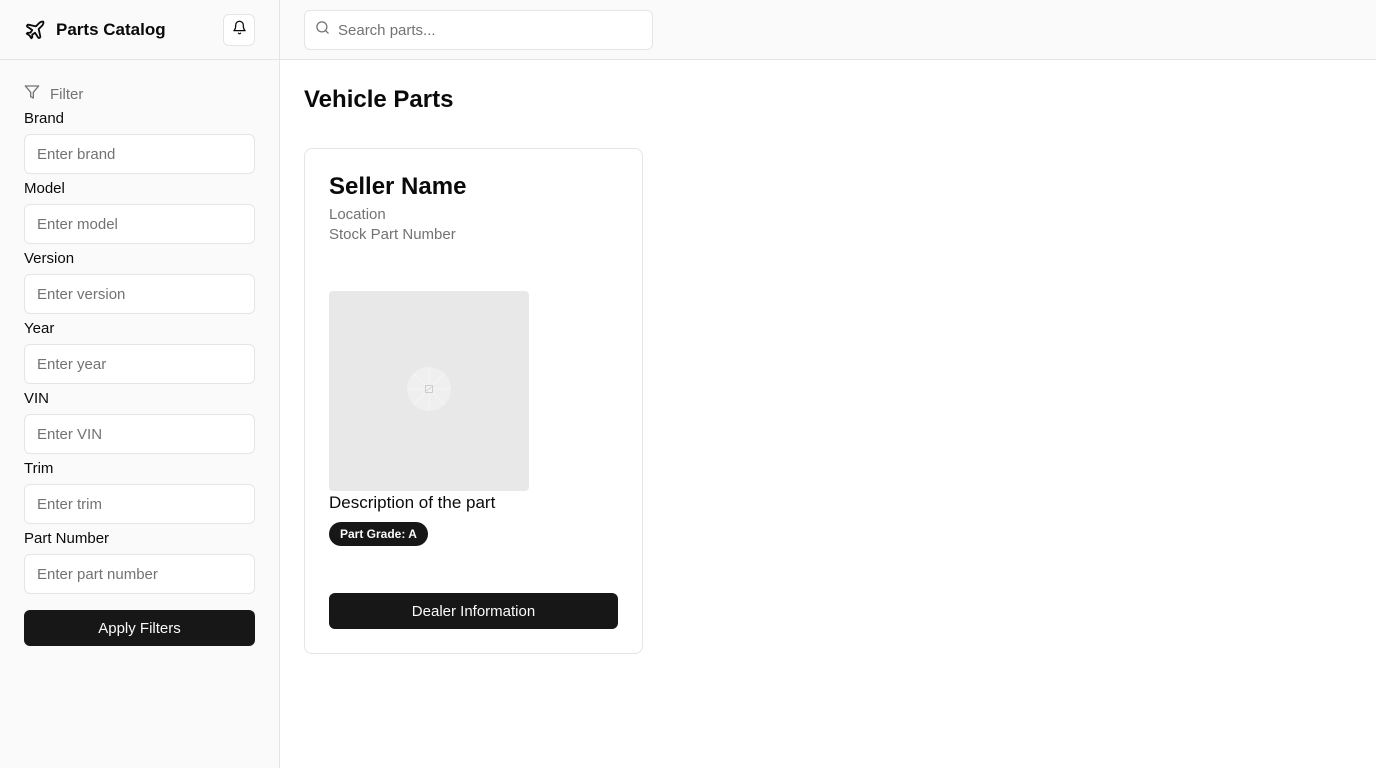  I want to click on topbar, so click(828, 30).